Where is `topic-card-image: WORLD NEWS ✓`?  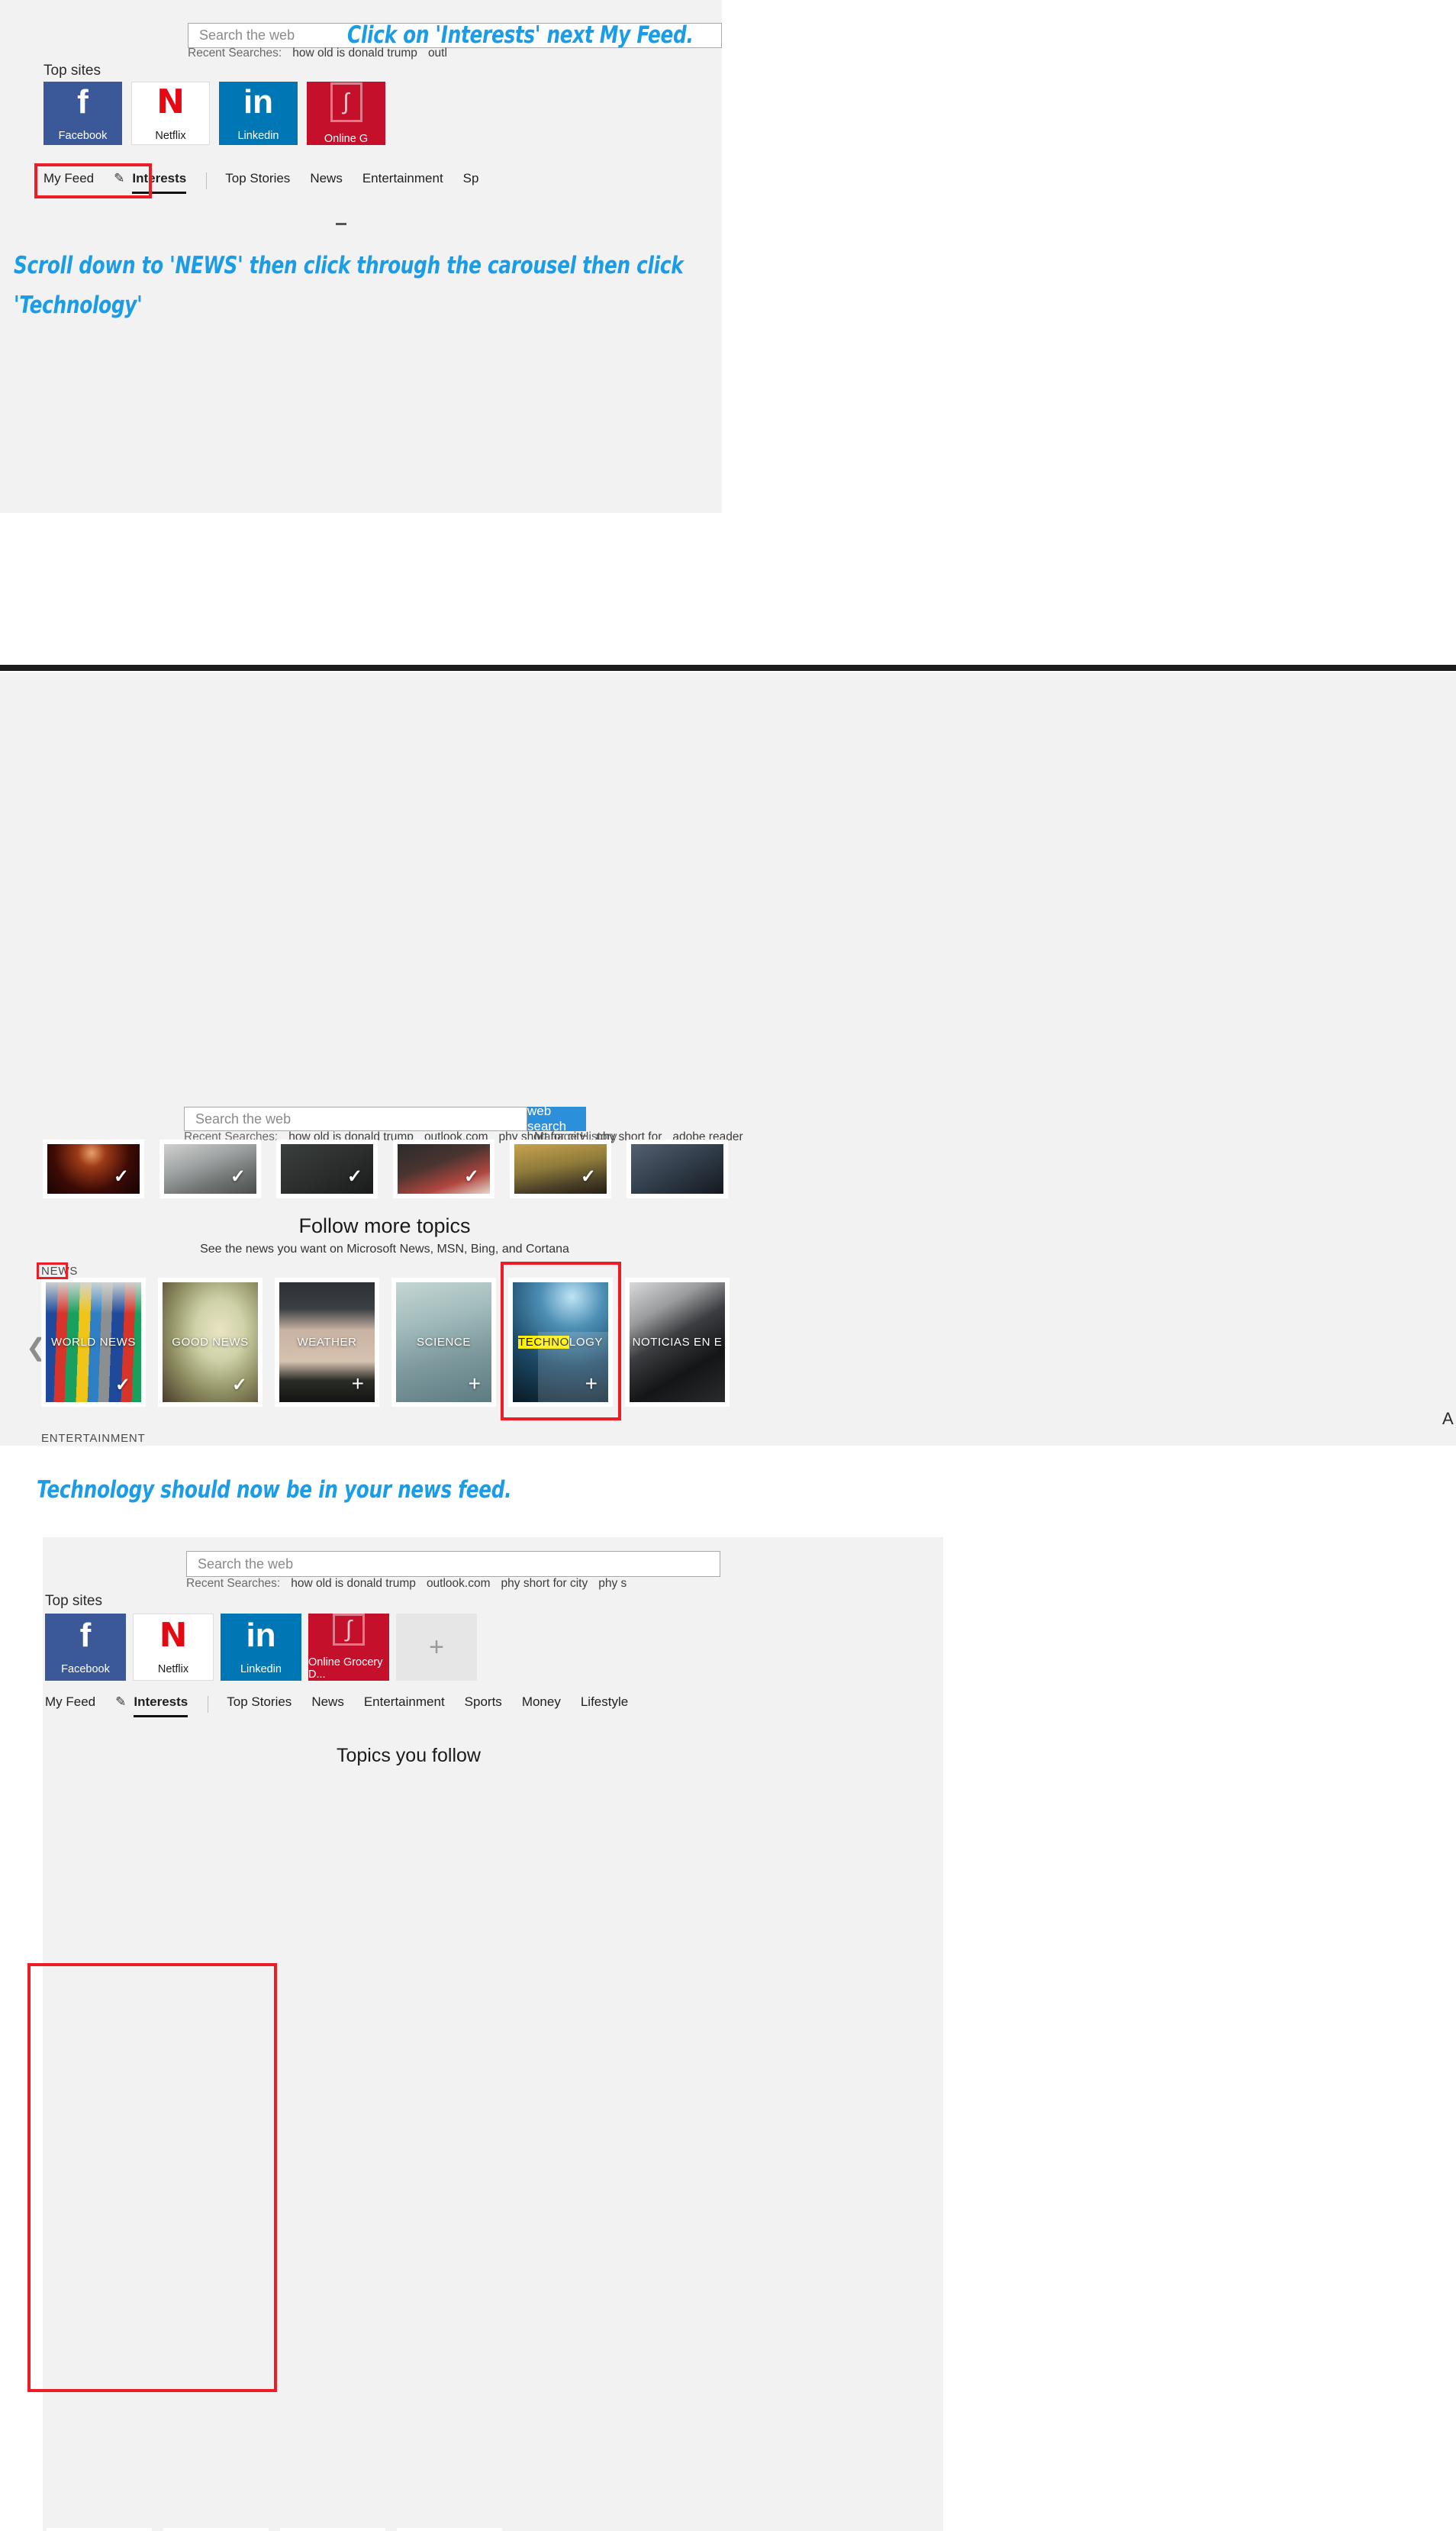 topic-card-image: WORLD NEWS ✓ is located at coordinates (93, 1342).